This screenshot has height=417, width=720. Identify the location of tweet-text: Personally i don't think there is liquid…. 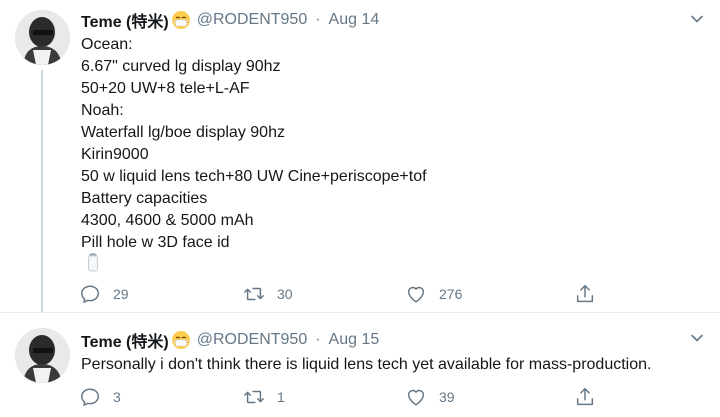
(393, 365).